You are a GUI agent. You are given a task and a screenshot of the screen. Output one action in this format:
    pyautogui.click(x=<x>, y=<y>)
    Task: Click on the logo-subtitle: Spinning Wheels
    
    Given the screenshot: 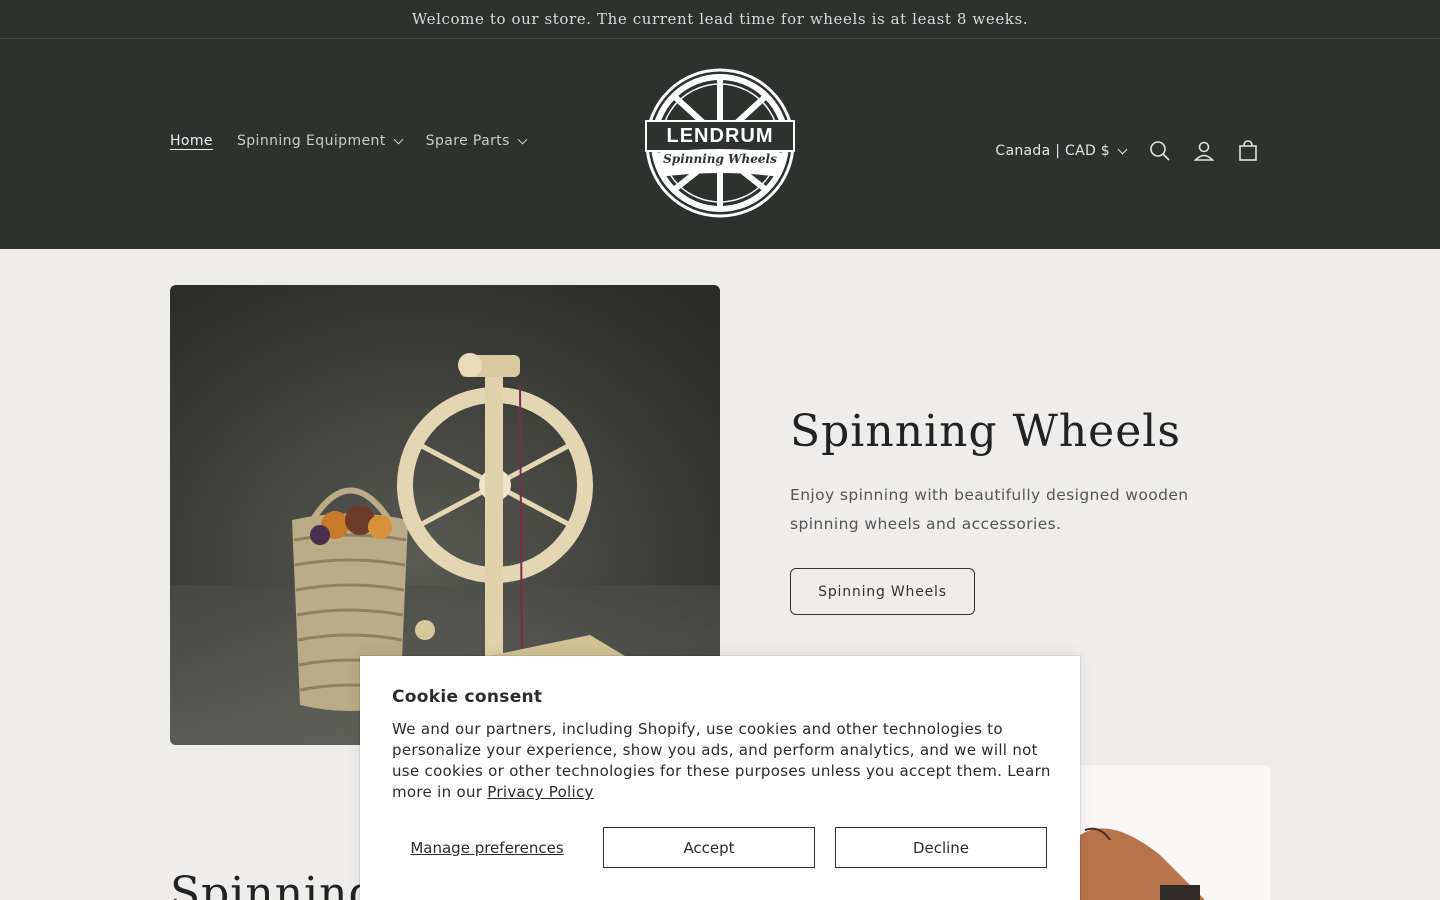 What is the action you would take?
    pyautogui.click(x=720, y=159)
    